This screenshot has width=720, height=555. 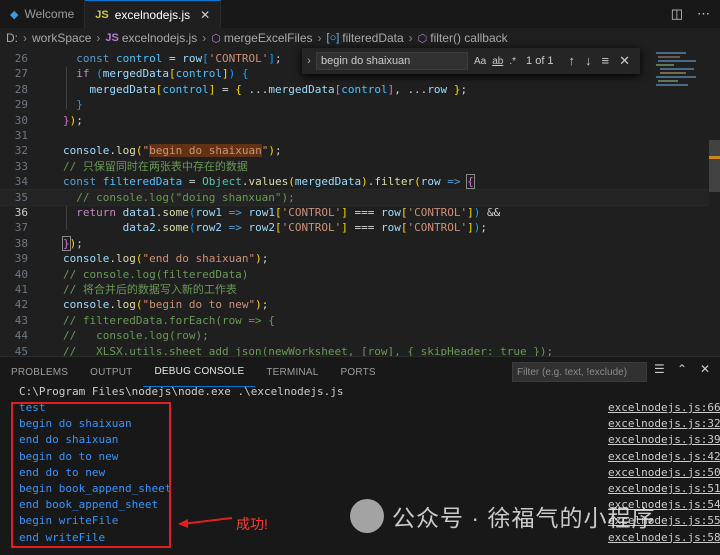 What do you see at coordinates (252, 524) in the screenshot?
I see `annotation-text: 成功!` at bounding box center [252, 524].